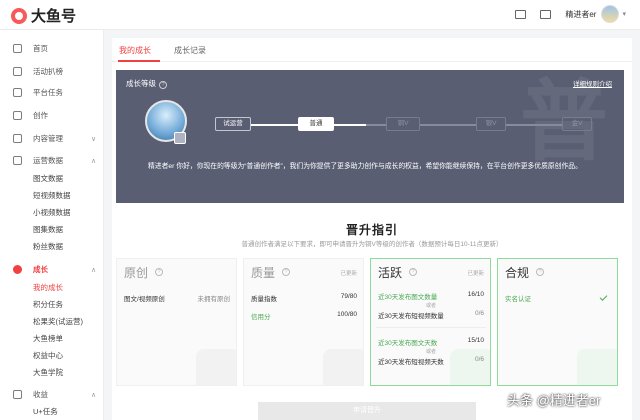  What do you see at coordinates (52, 92) in the screenshot?
I see `sidebar-item-tasks: 平台任务` at bounding box center [52, 92].